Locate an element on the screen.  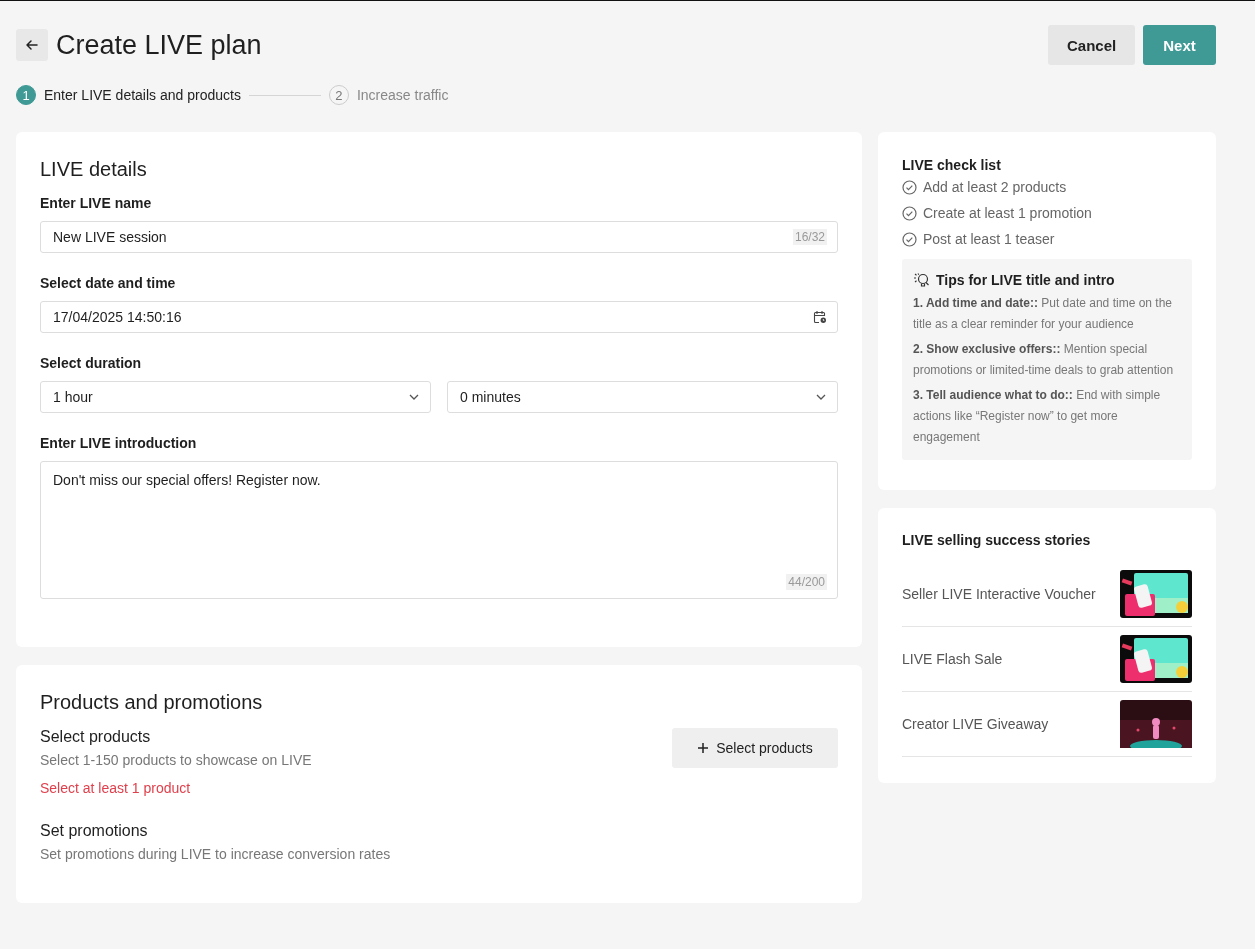
lightbulb-icon is located at coordinates (922, 280).